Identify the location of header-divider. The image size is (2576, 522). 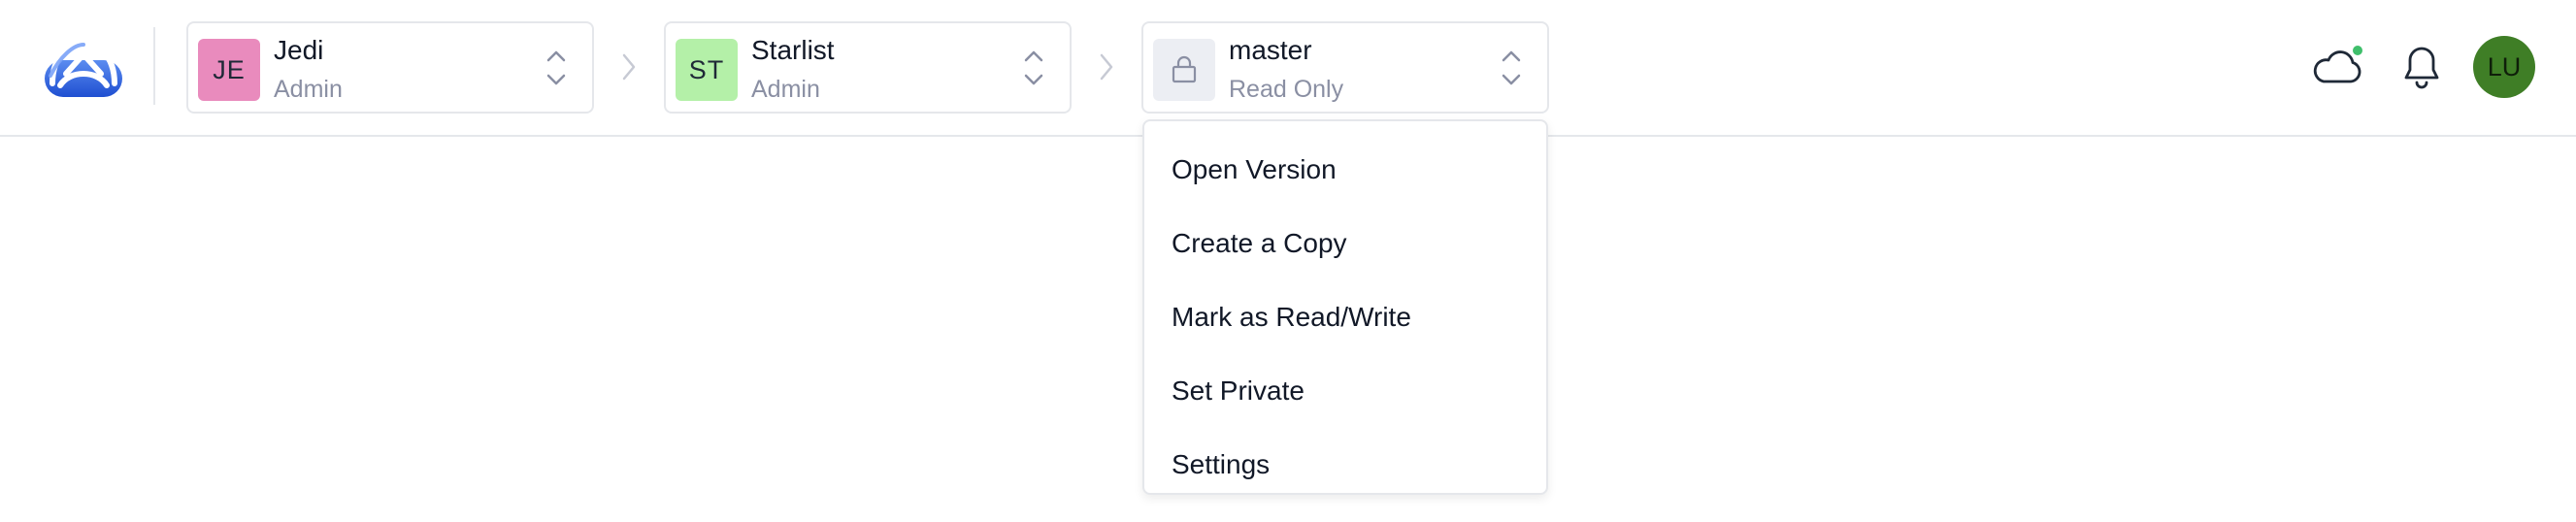
(154, 66).